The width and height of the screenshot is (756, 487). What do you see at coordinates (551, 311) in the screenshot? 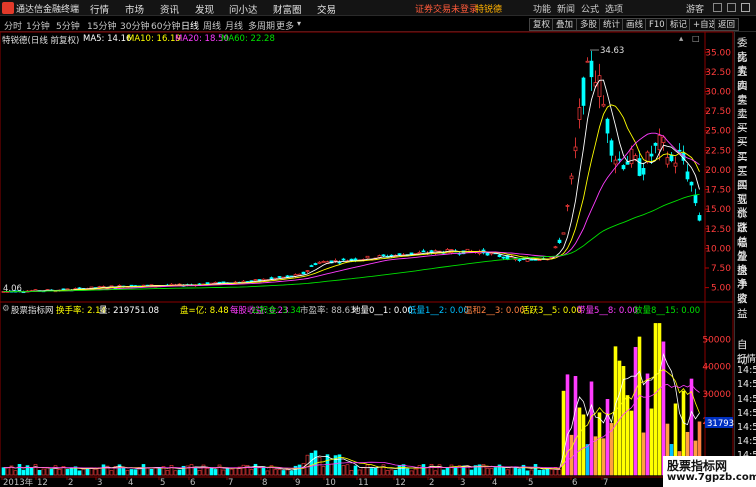
I see `vol-tier-4: 活跃3__5: 0.00` at bounding box center [551, 311].